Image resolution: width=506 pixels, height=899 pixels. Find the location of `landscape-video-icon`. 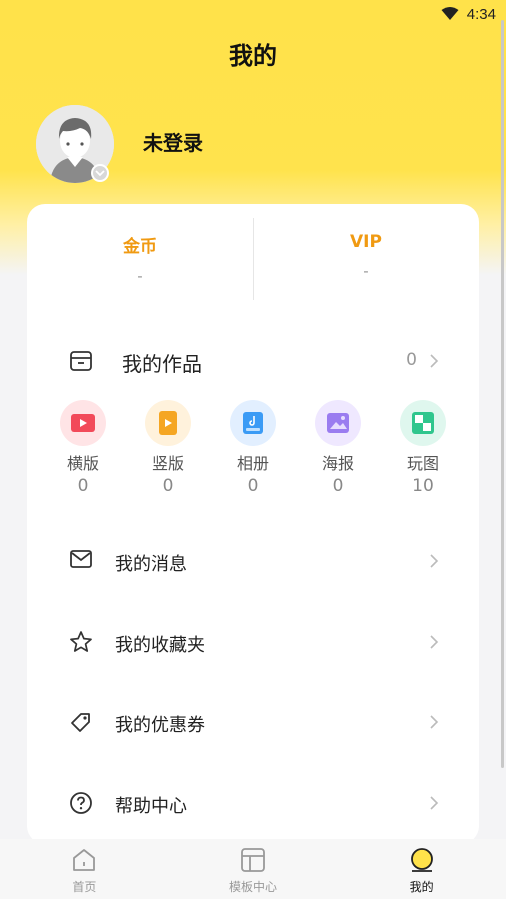

landscape-video-icon is located at coordinates (83, 423).